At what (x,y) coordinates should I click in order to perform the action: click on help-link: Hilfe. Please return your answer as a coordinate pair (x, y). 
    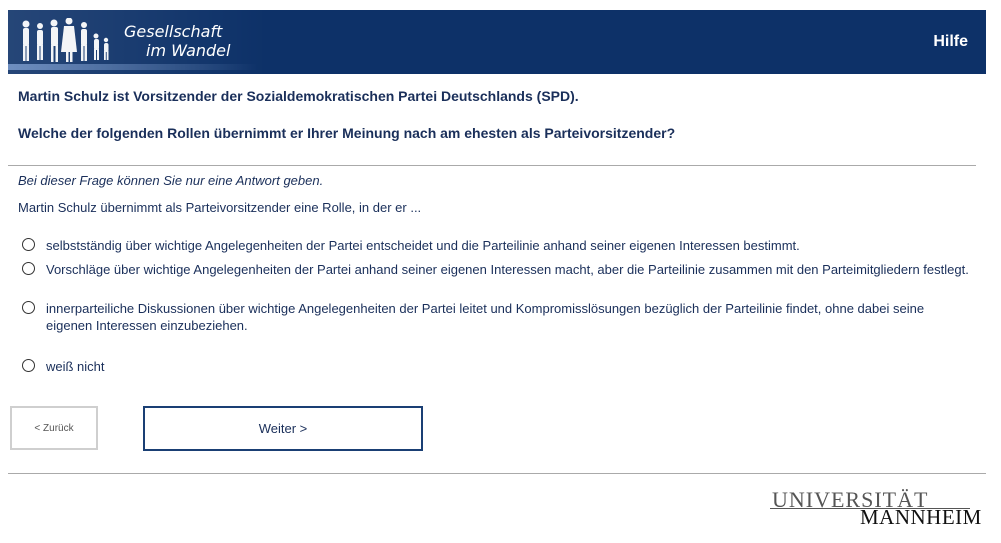
    Looking at the image, I should click on (950, 42).